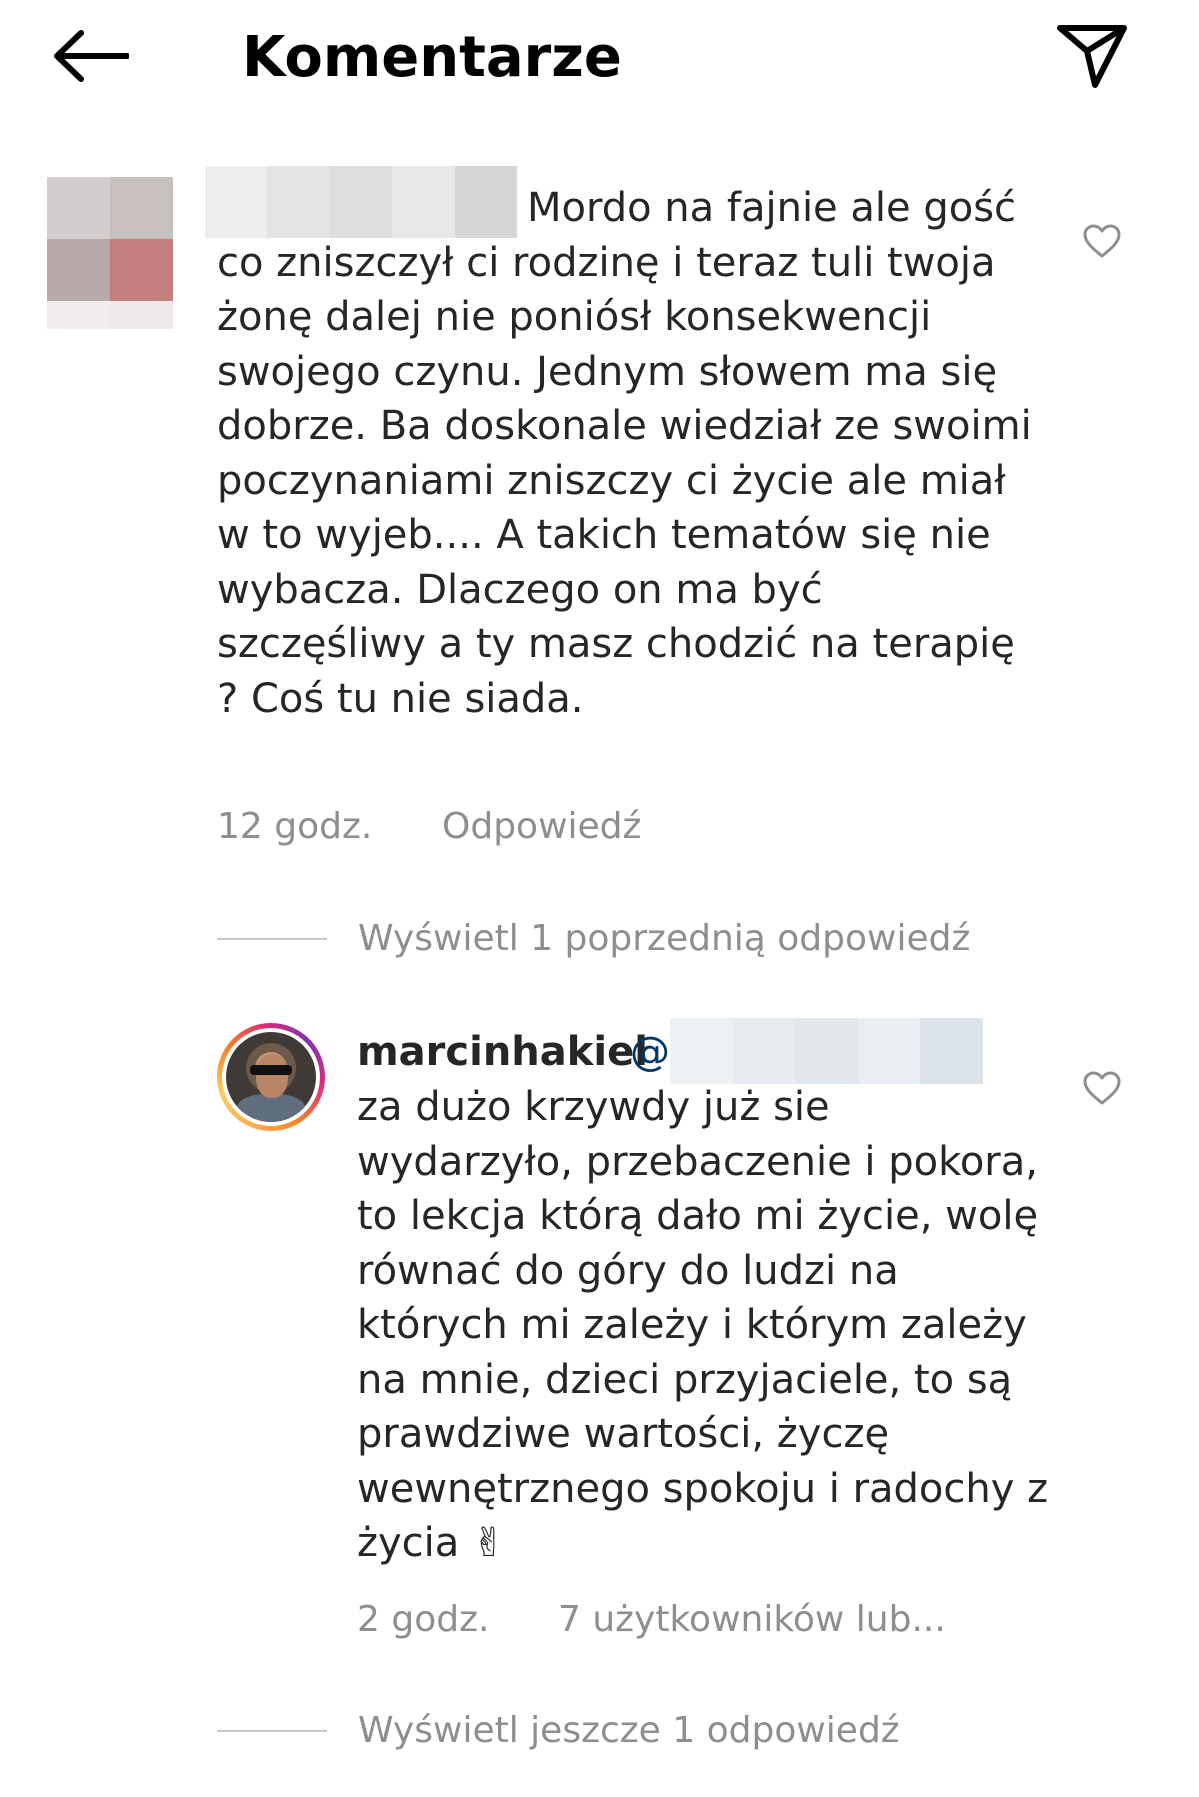  Describe the element at coordinates (423, 1619) in the screenshot. I see `reply-timestamp: 2 godz.` at that location.